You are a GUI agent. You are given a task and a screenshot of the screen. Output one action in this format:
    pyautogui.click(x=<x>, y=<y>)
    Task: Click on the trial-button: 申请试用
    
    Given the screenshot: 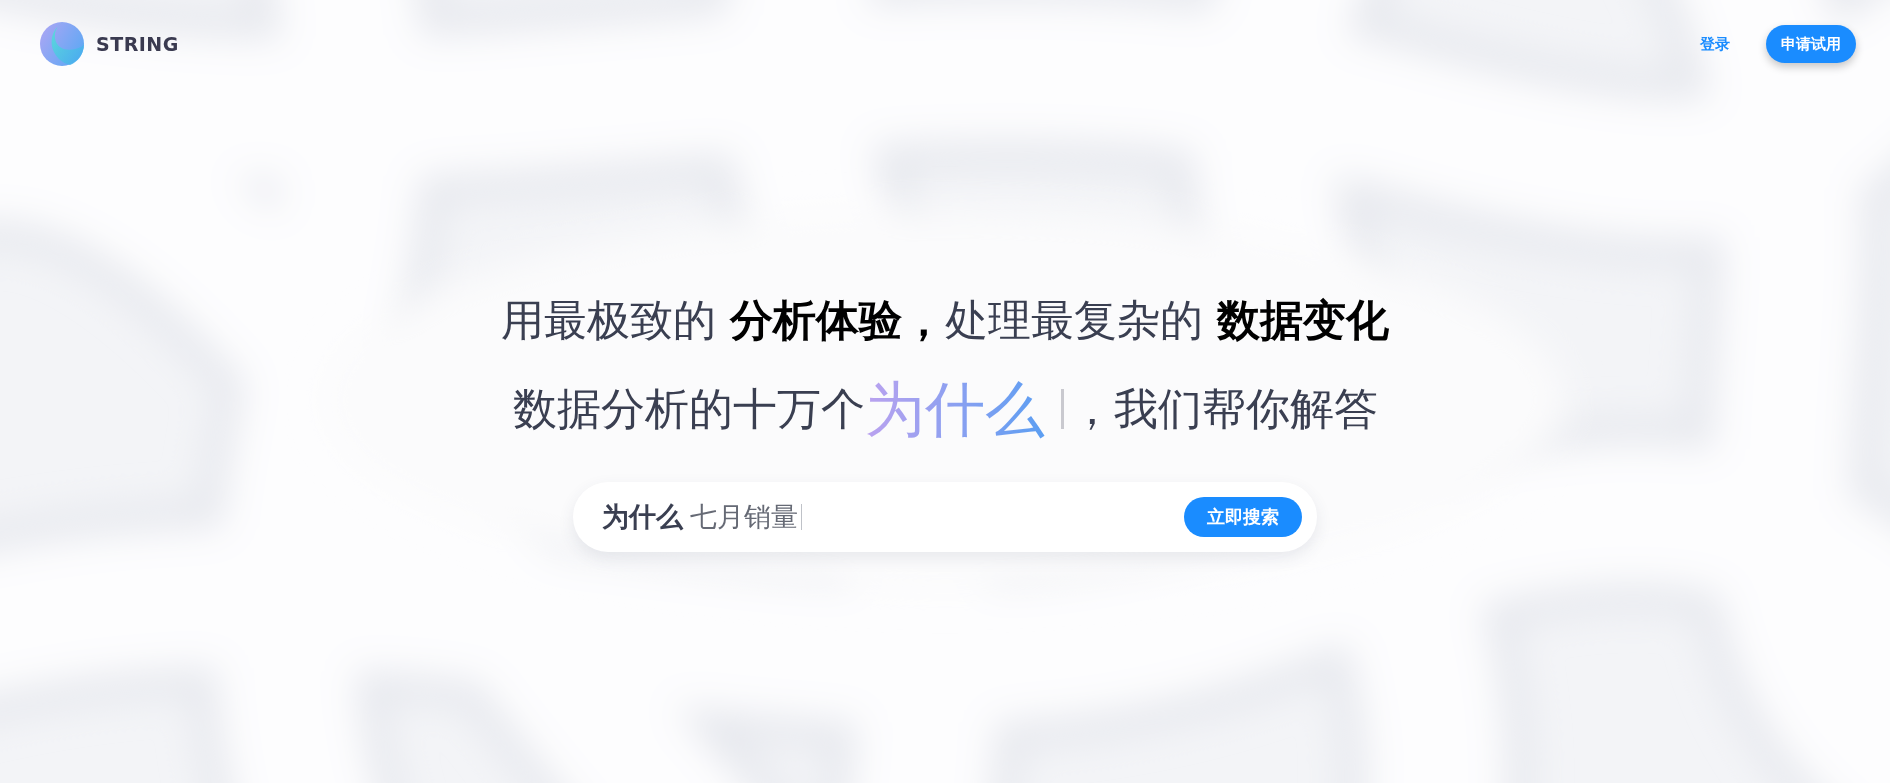 What is the action you would take?
    pyautogui.click(x=1811, y=44)
    